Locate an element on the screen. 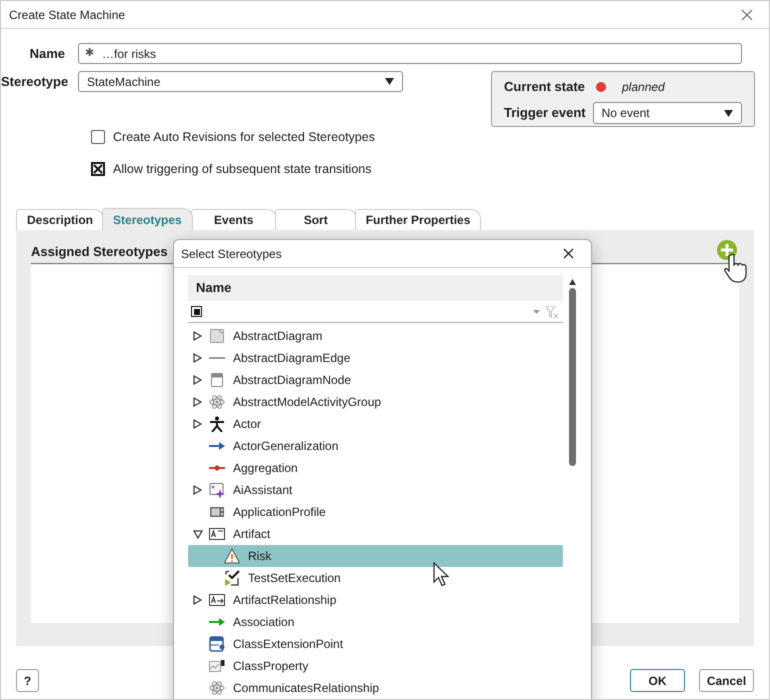 Image resolution: width=770 pixels, height=700 pixels. document-icon is located at coordinates (217, 336).